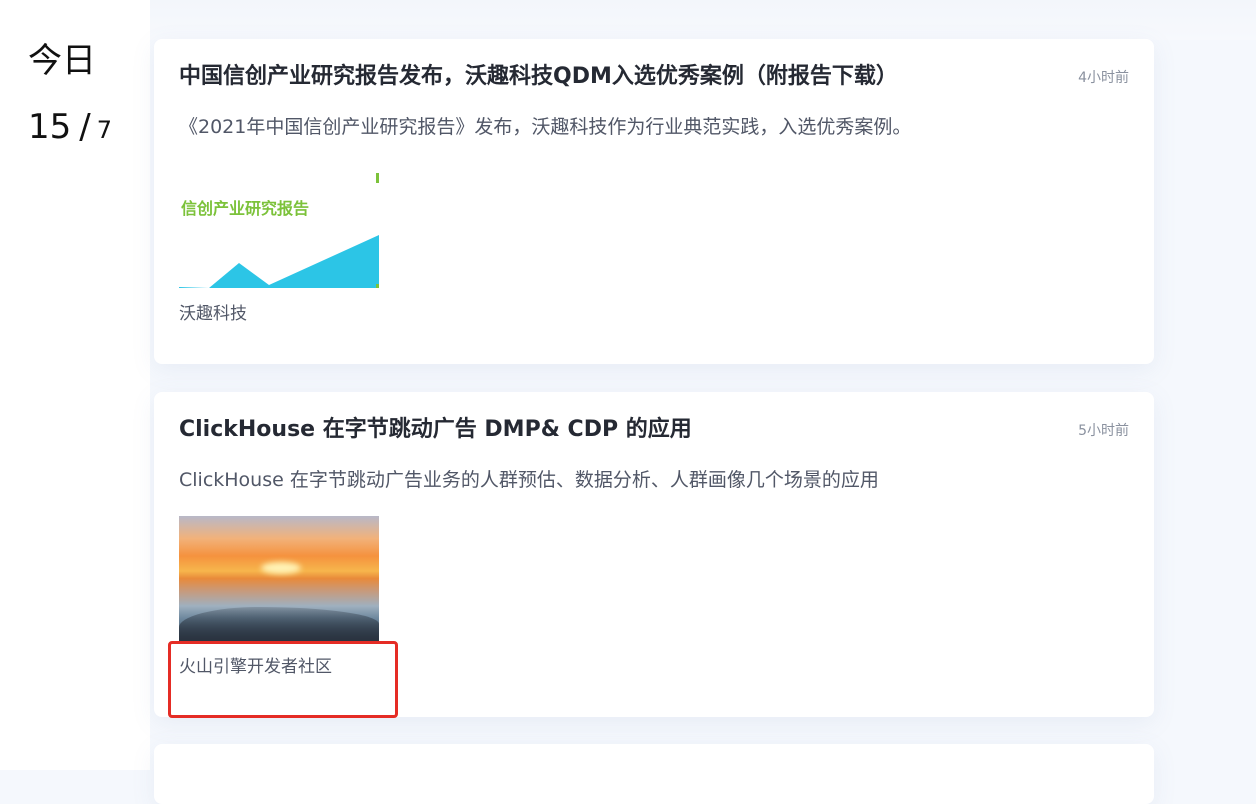  I want to click on date-column: 今日 15/7, so click(75, 385).